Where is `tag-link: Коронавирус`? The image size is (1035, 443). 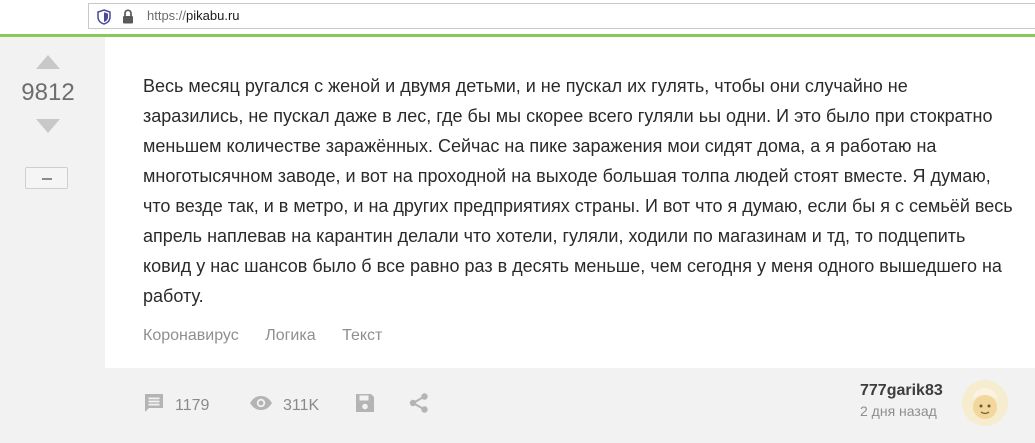 tag-link: Коронавирус is located at coordinates (191, 335).